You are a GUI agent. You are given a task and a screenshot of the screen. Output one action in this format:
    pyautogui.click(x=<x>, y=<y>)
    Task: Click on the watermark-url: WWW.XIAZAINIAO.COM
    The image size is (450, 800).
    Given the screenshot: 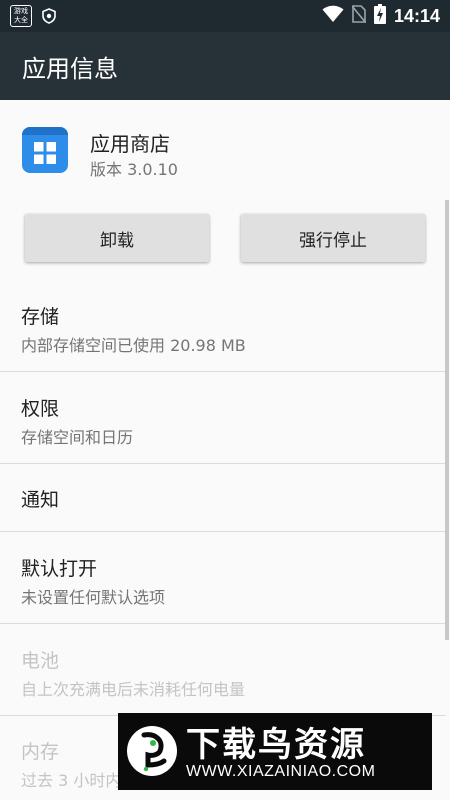 What is the action you would take?
    pyautogui.click(x=281, y=771)
    